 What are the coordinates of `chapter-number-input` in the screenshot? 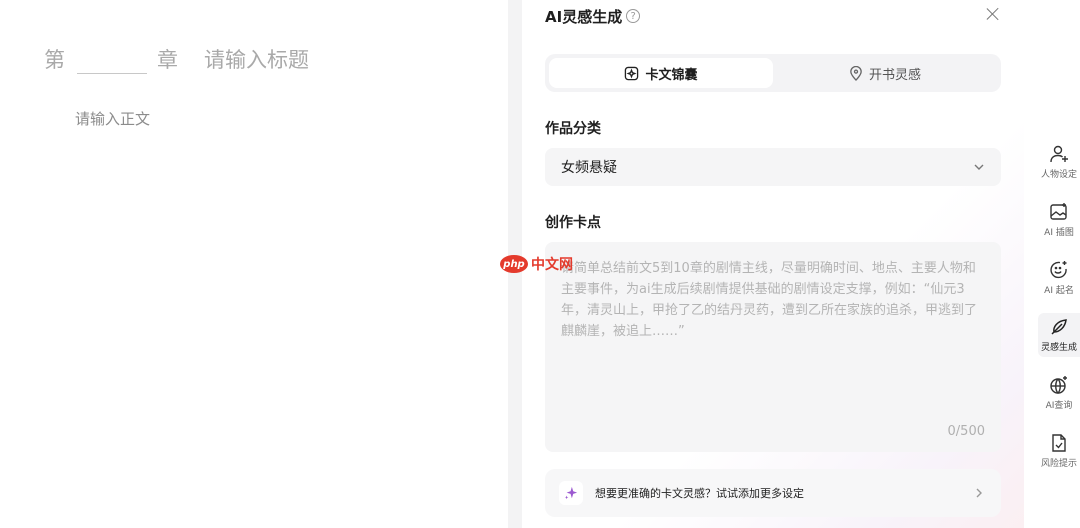 It's located at (112, 59).